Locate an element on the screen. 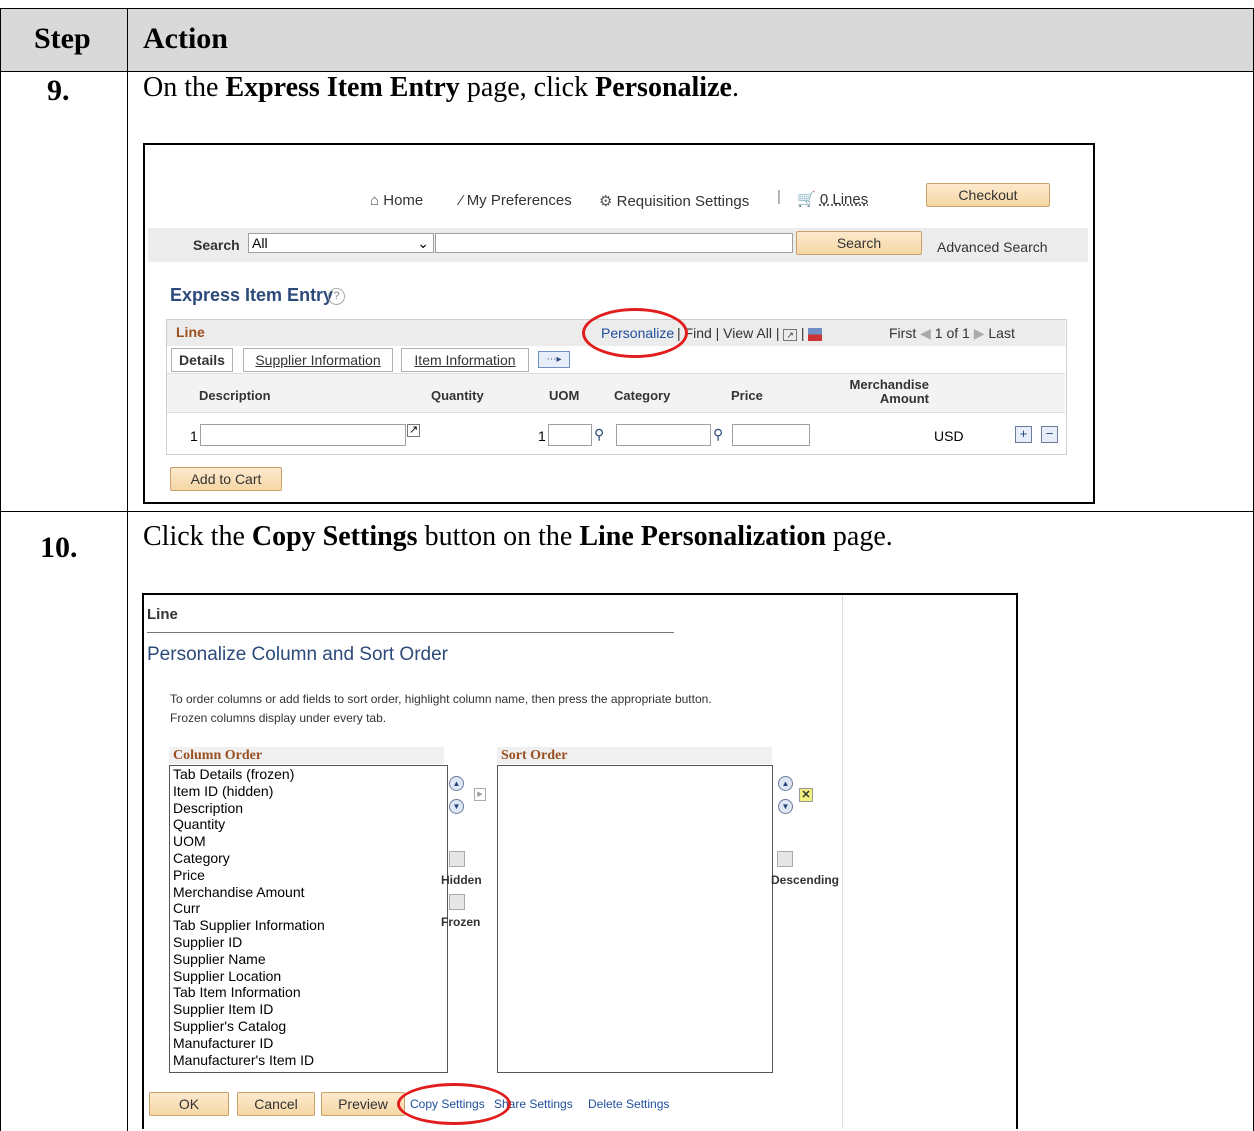 The height and width of the screenshot is (1131, 1254). home-icon: ⌂ is located at coordinates (375, 200).